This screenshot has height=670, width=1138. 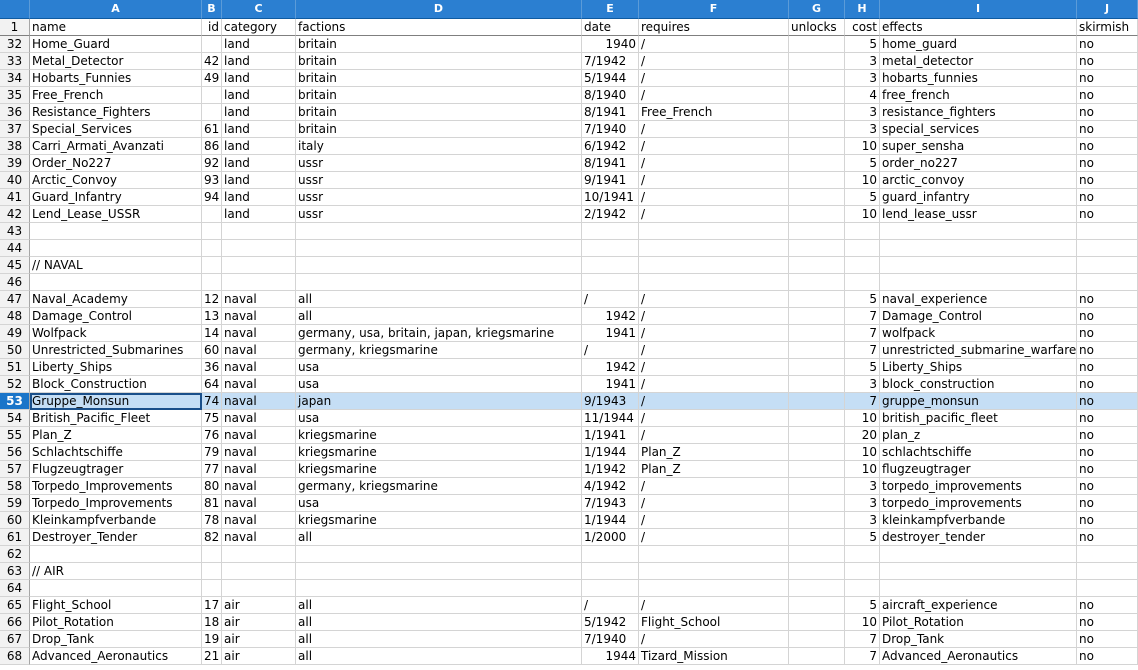 I want to click on cell-e: 9/1943, so click(x=610, y=401).